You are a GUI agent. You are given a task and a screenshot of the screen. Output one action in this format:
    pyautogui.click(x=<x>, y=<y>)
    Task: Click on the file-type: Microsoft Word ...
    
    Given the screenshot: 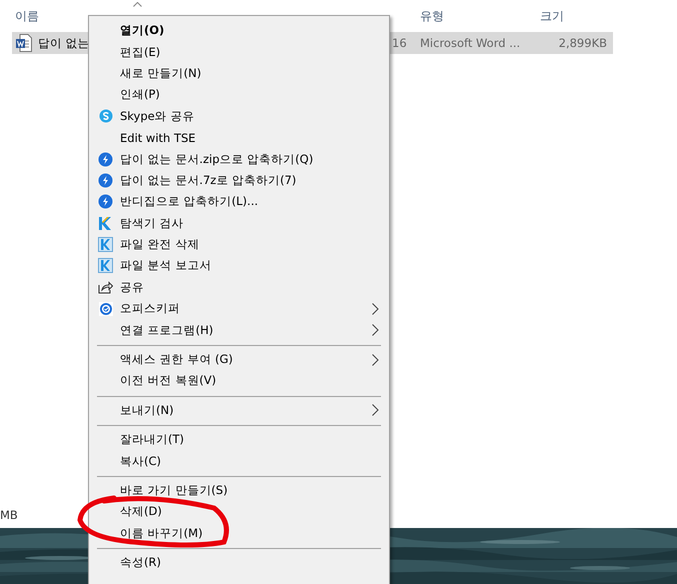 What is the action you would take?
    pyautogui.click(x=470, y=43)
    